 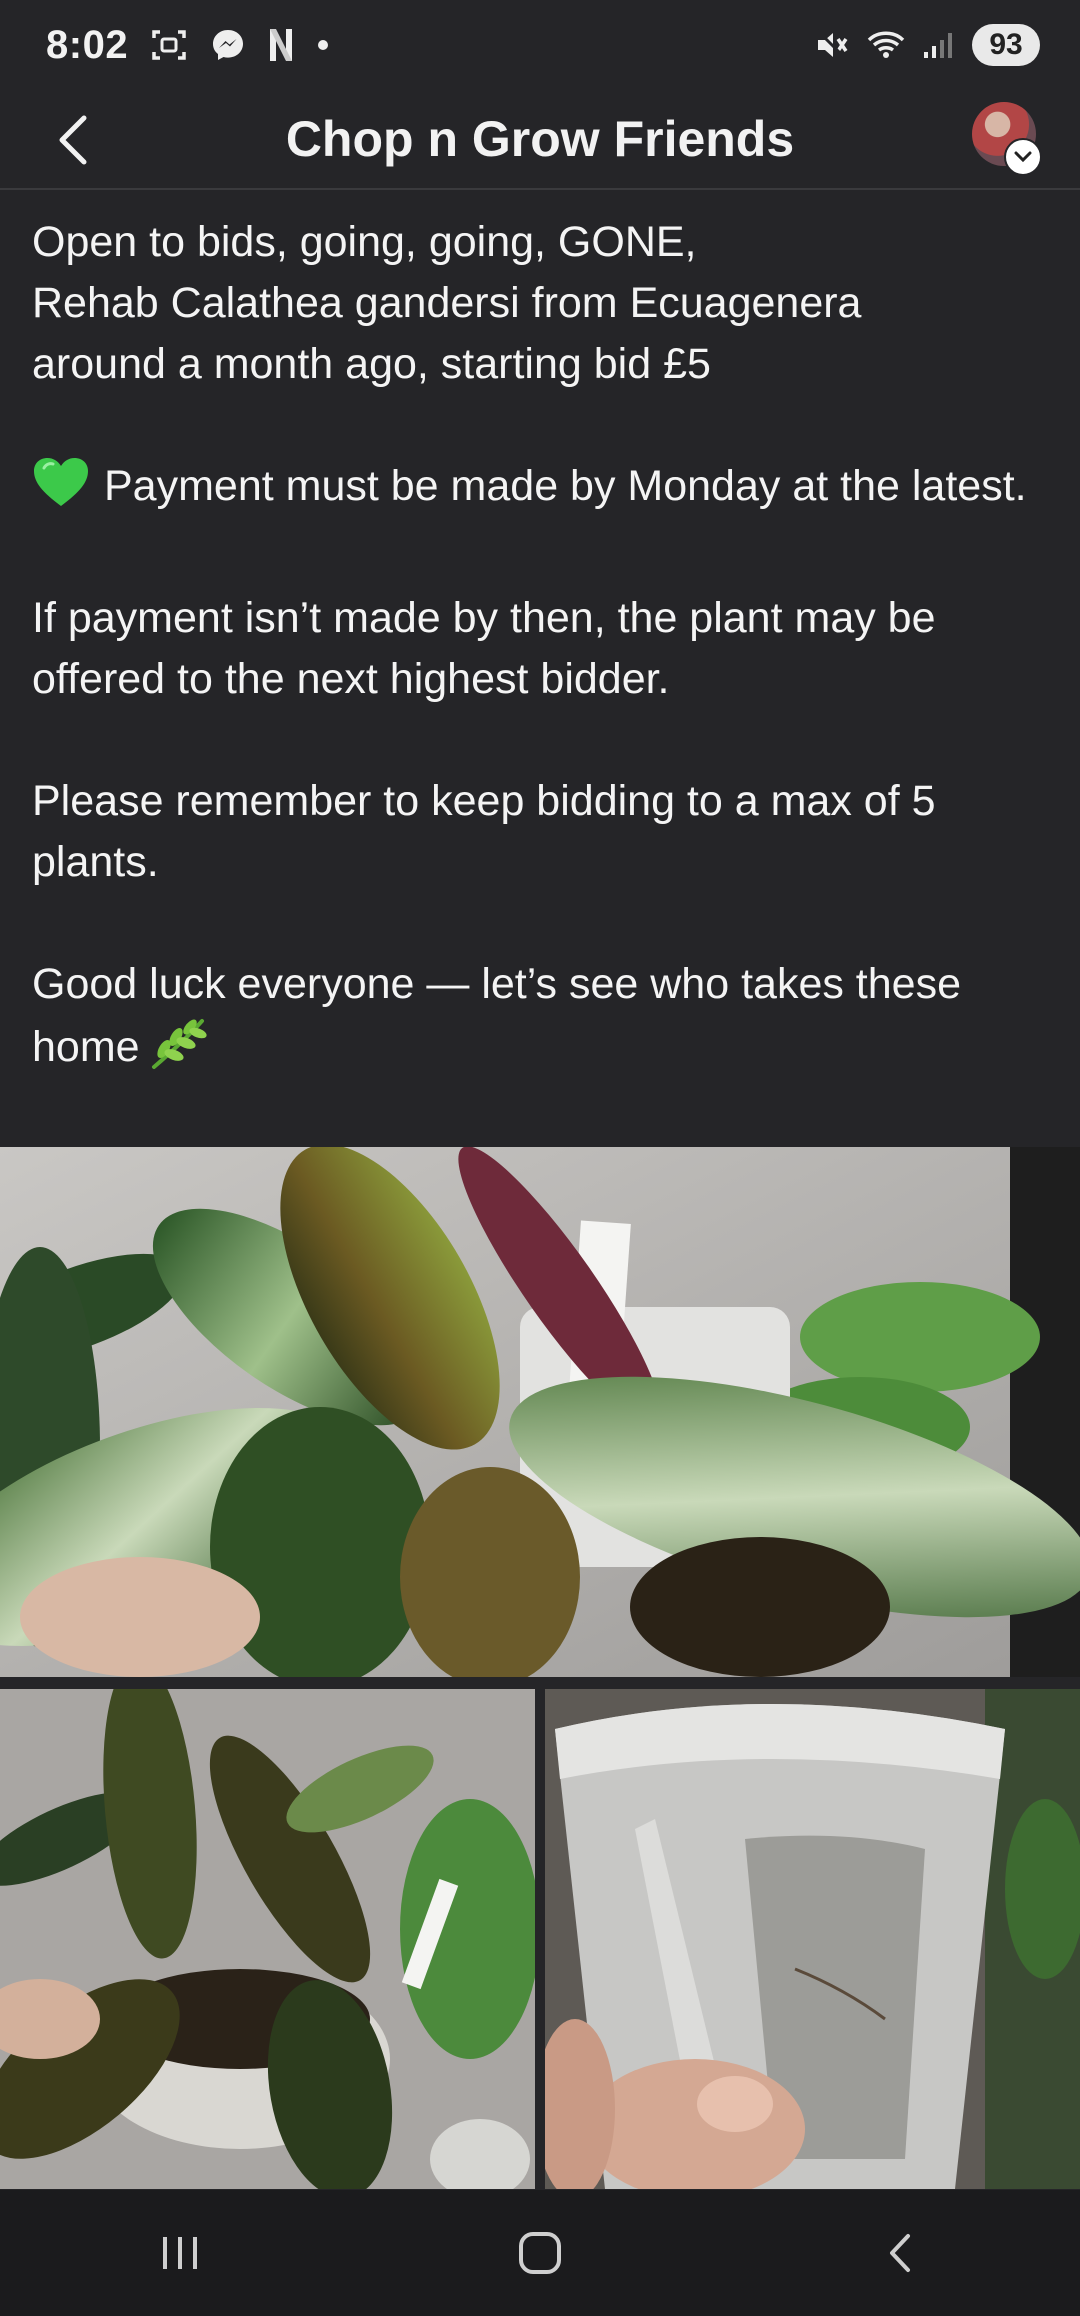 I want to click on home-icon, so click(x=540, y=2253).